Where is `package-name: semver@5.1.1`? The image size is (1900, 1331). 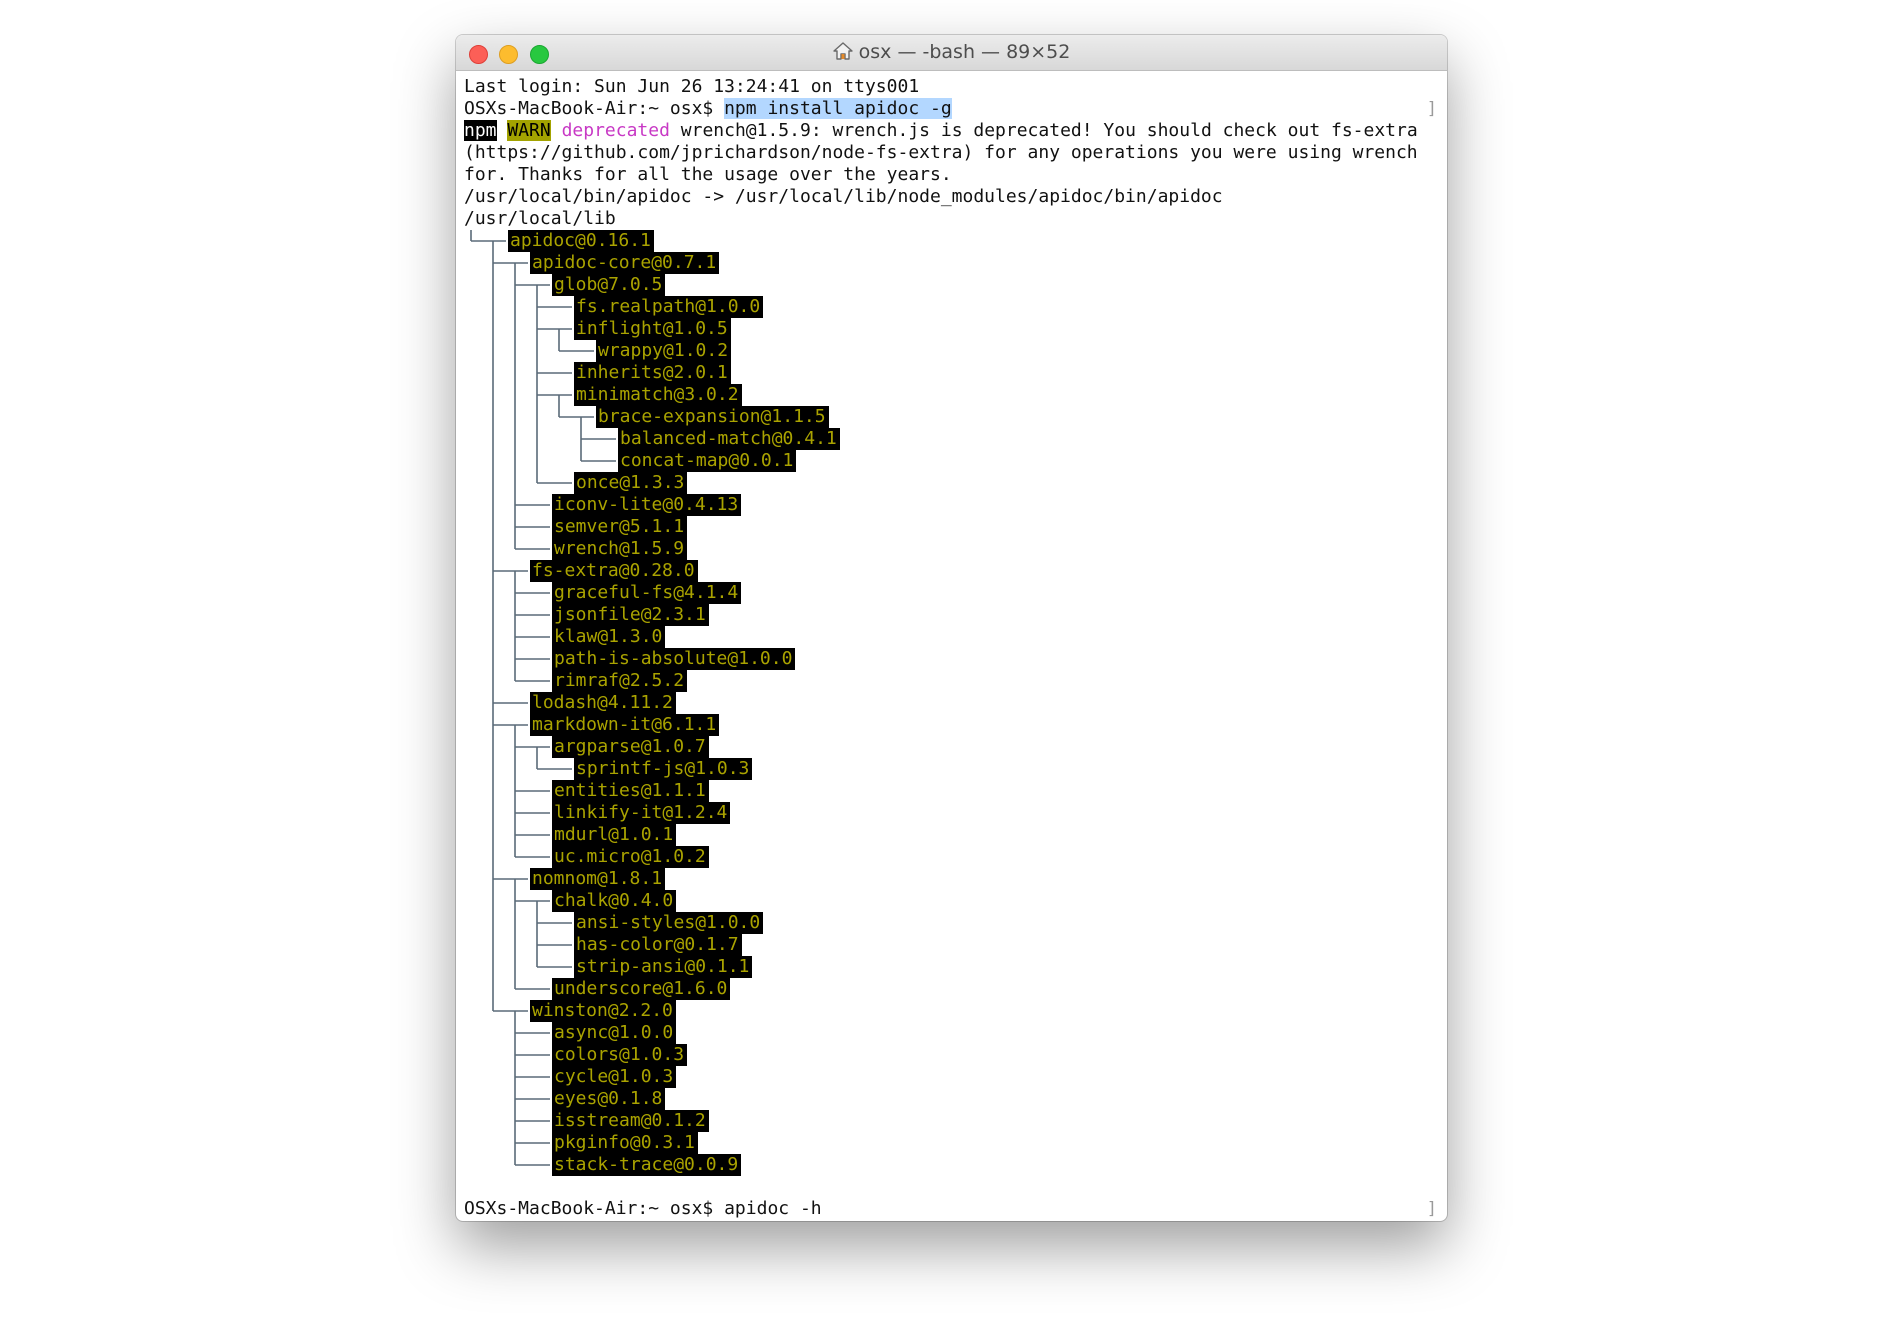 package-name: semver@5.1.1 is located at coordinates (620, 527).